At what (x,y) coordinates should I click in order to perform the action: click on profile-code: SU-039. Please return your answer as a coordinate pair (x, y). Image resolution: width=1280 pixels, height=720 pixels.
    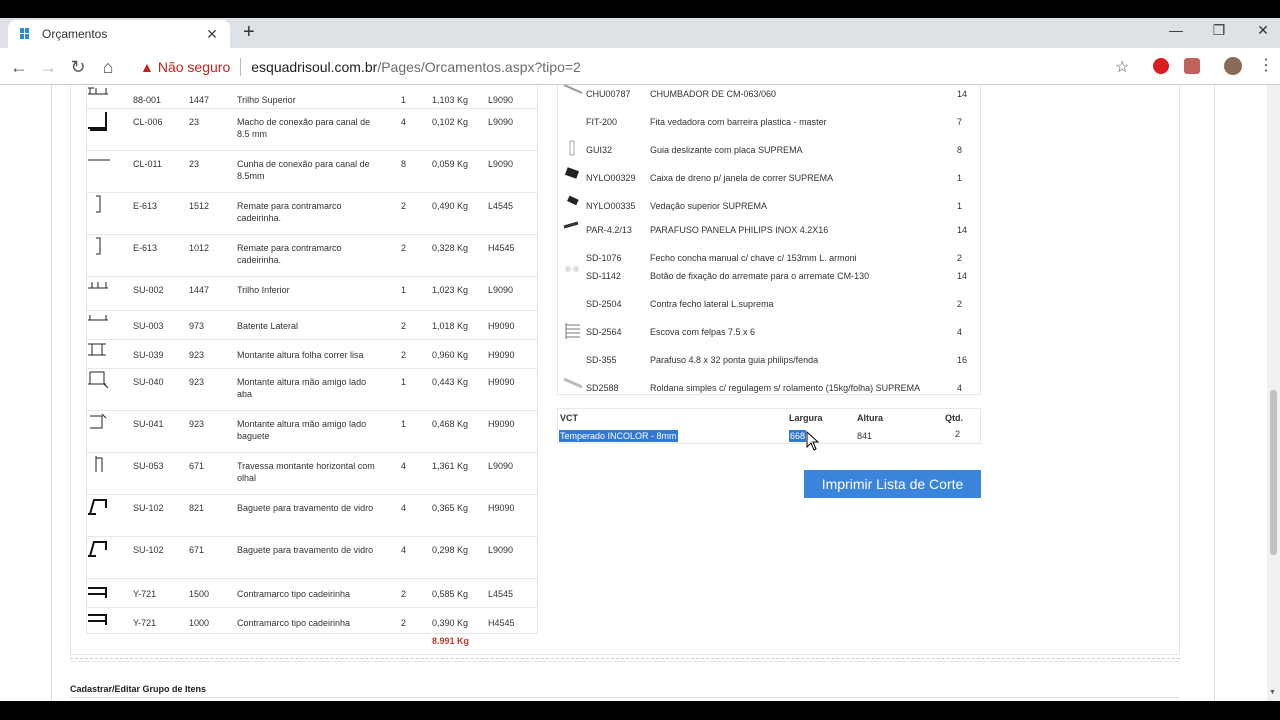
    Looking at the image, I should click on (148, 355).